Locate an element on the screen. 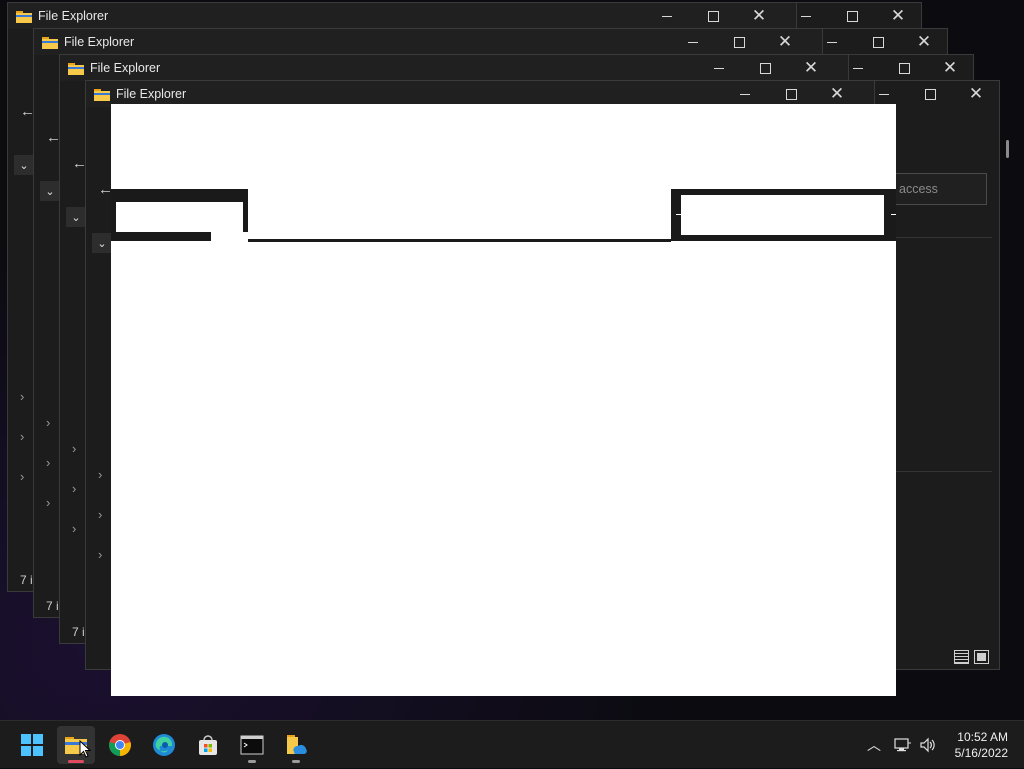 The image size is (1024, 769). onedrive-folder-icon is located at coordinates (297, 744).